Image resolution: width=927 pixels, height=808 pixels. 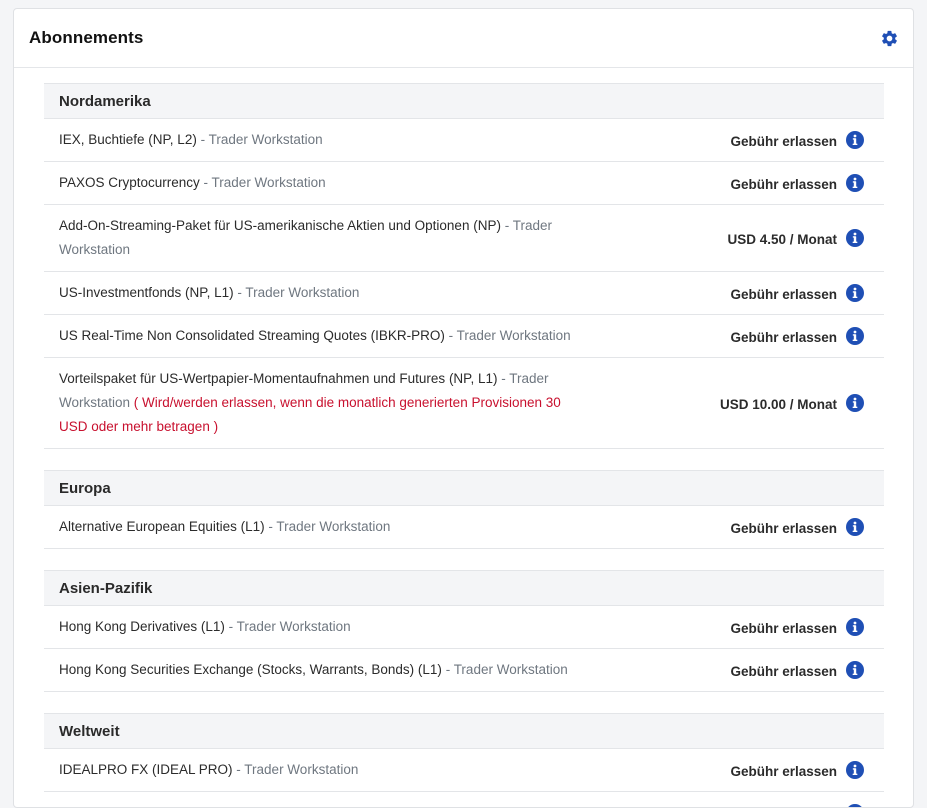 I want to click on fee-area: USD 10.00 / Monat, so click(x=792, y=403).